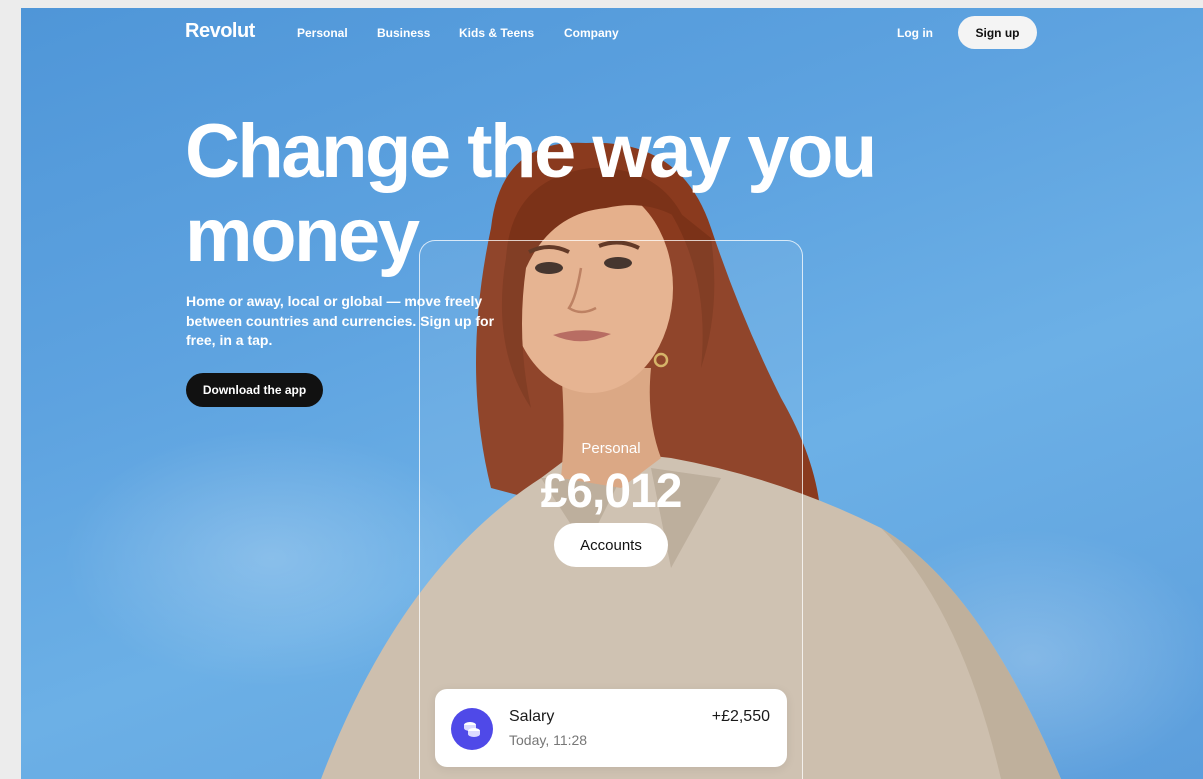  I want to click on accounts-button: Accounts, so click(611, 545).